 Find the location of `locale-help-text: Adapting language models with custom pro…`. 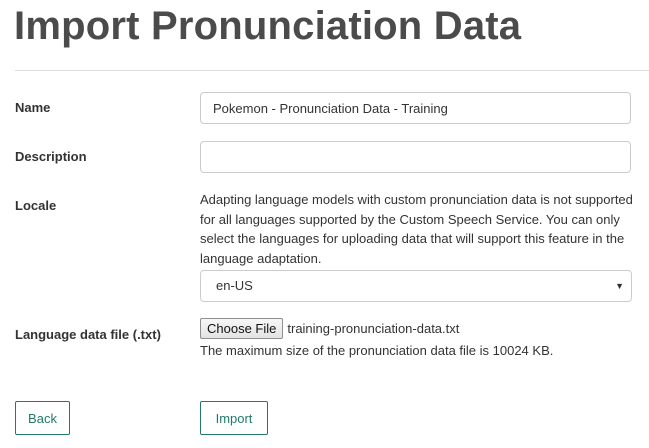

locale-help-text: Adapting language models with custom pro… is located at coordinates (416, 229).